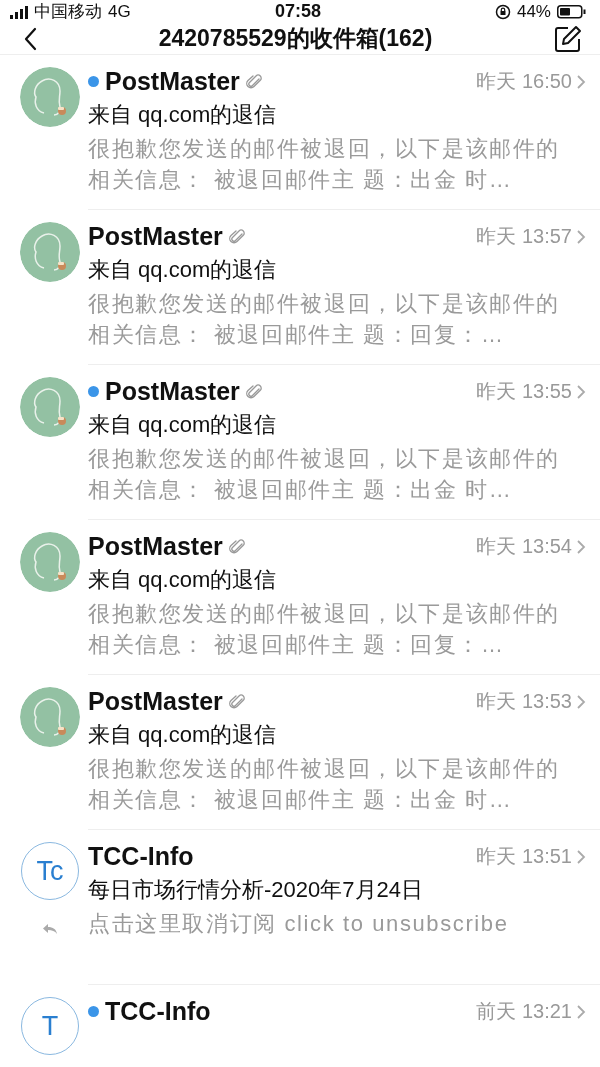 This screenshot has height=1067, width=600. I want to click on message-time: 昨天 16:50, so click(524, 81).